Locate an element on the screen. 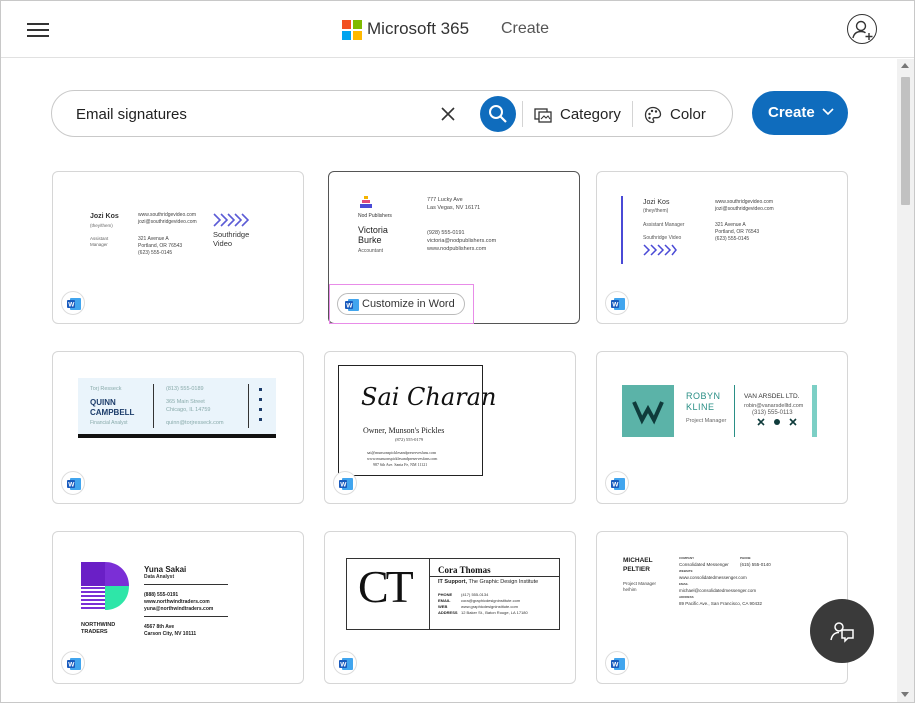  sig-email: robin@vanarsdelltd.com is located at coordinates (774, 406).